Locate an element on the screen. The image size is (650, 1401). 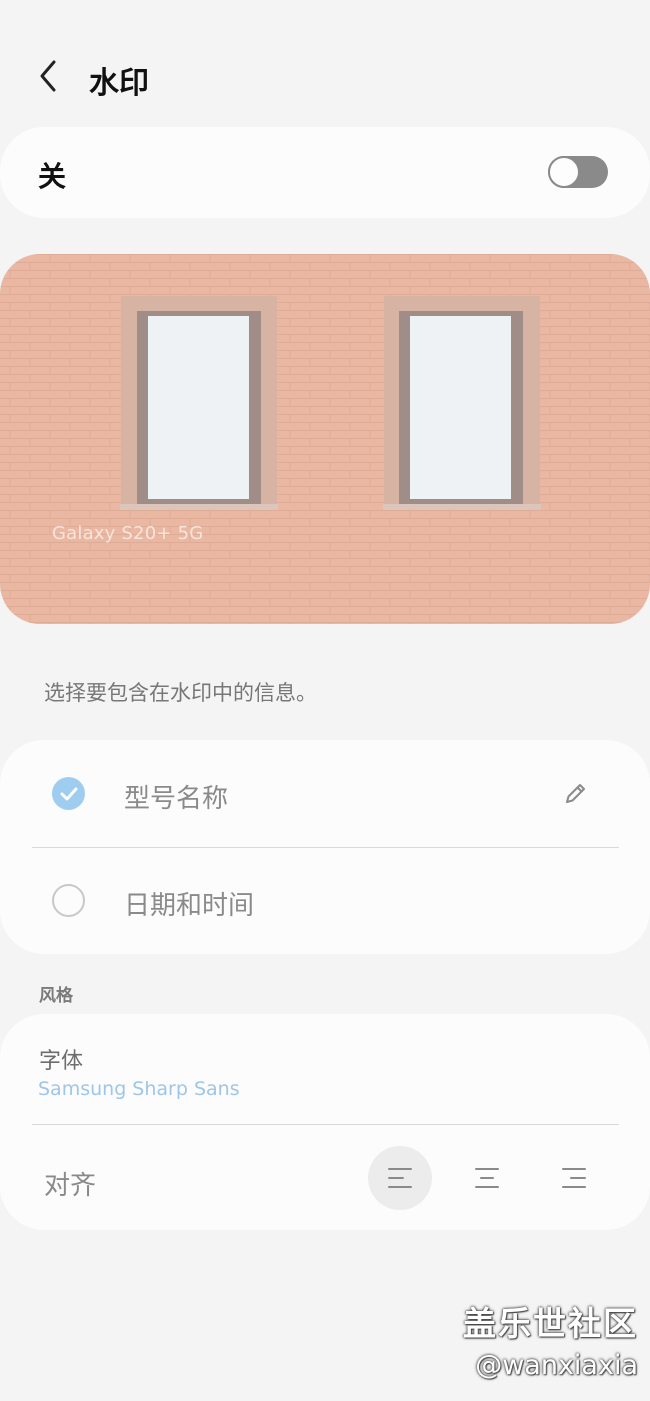
back-button is located at coordinates (48, 76).